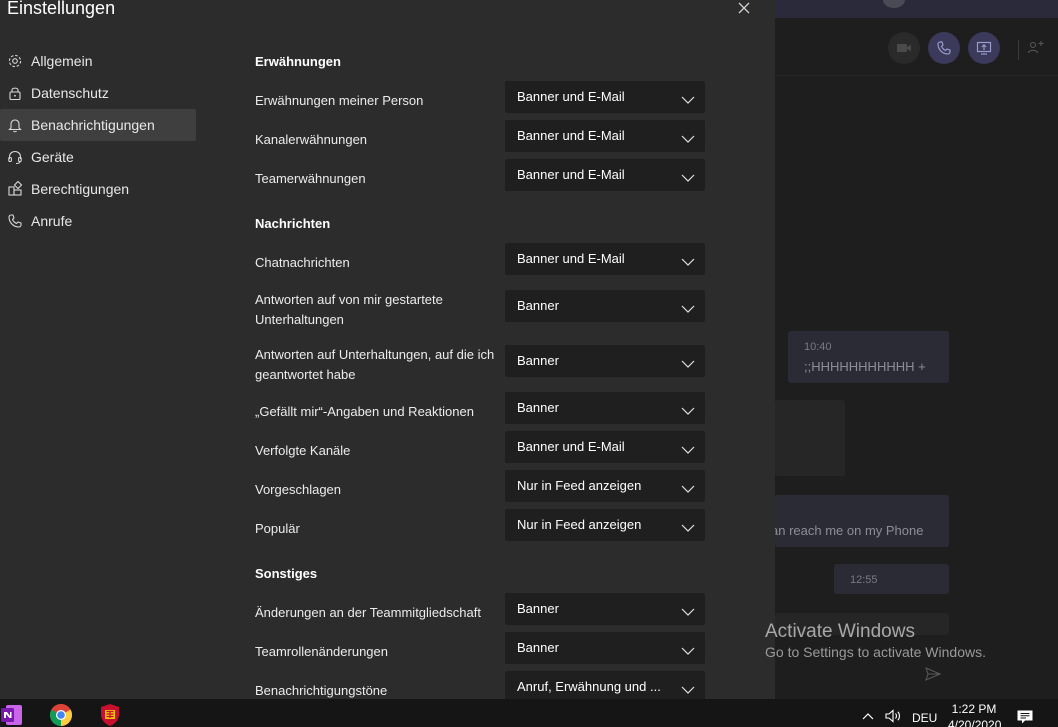  I want to click on taskbar-chrome-button, so click(61, 715).